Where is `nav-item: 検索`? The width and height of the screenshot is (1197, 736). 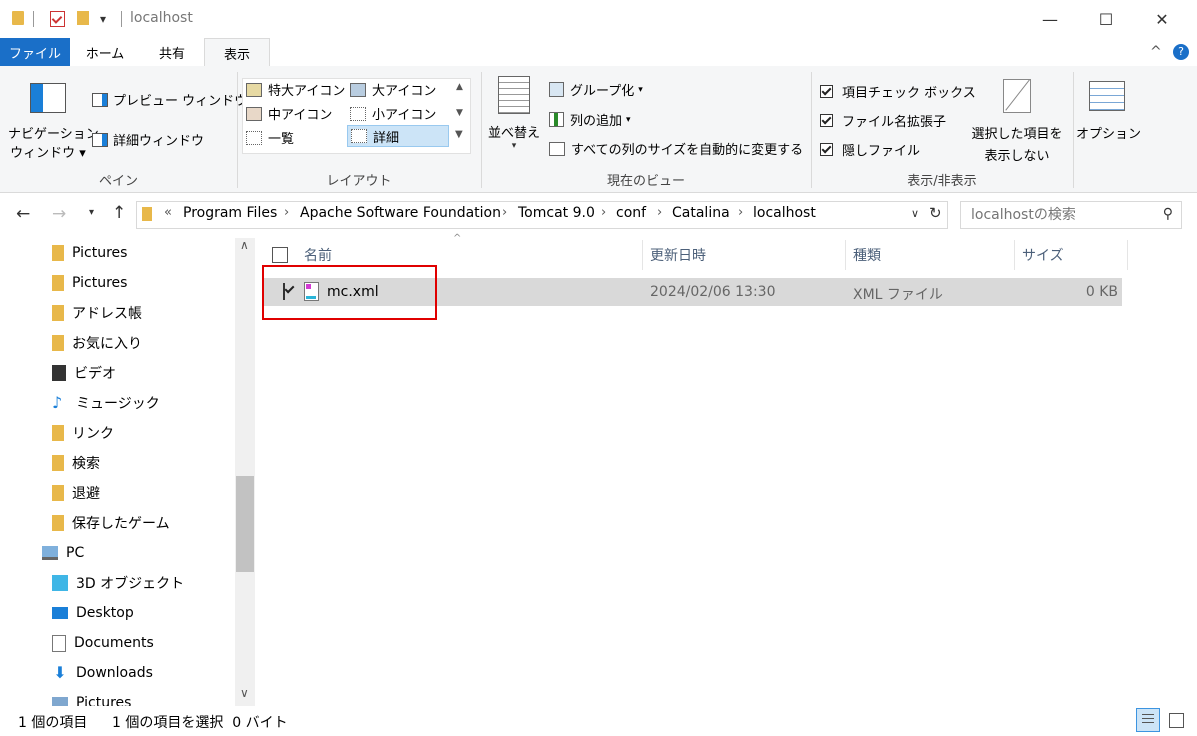
nav-item: 検索 is located at coordinates (154, 463).